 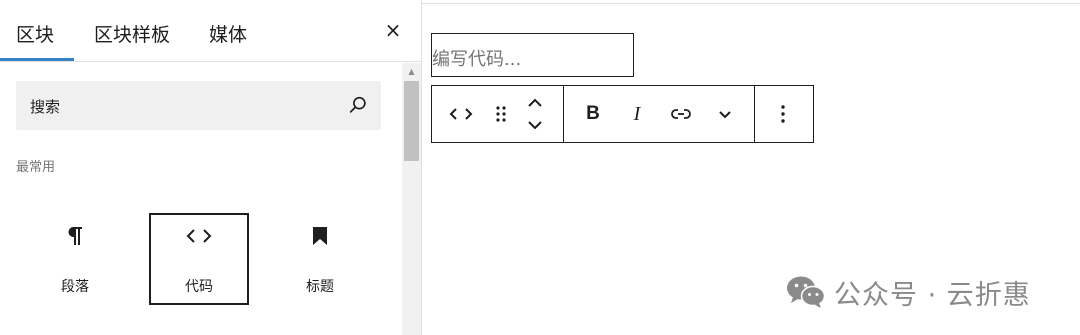 I want to click on close-icon: ×, so click(x=393, y=30).